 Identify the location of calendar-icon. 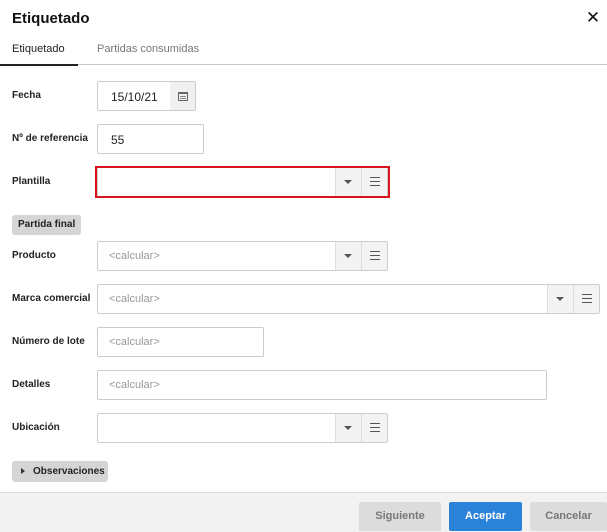
(183, 96).